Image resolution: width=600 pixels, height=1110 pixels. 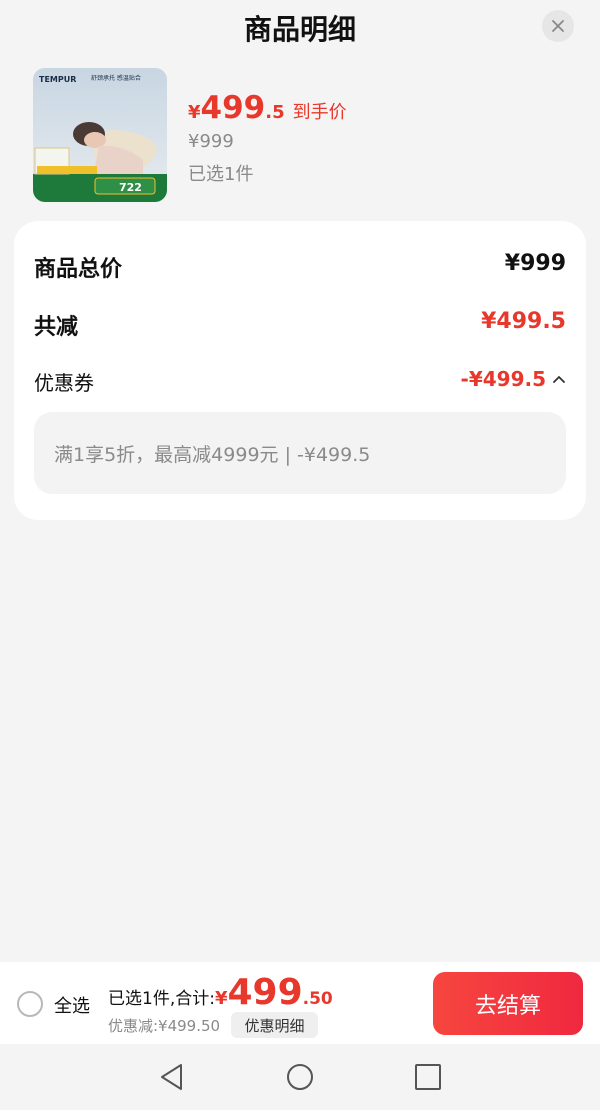 I want to click on order-total: 已选1件,合计: ¥ 499 .50, so click(x=220, y=992).